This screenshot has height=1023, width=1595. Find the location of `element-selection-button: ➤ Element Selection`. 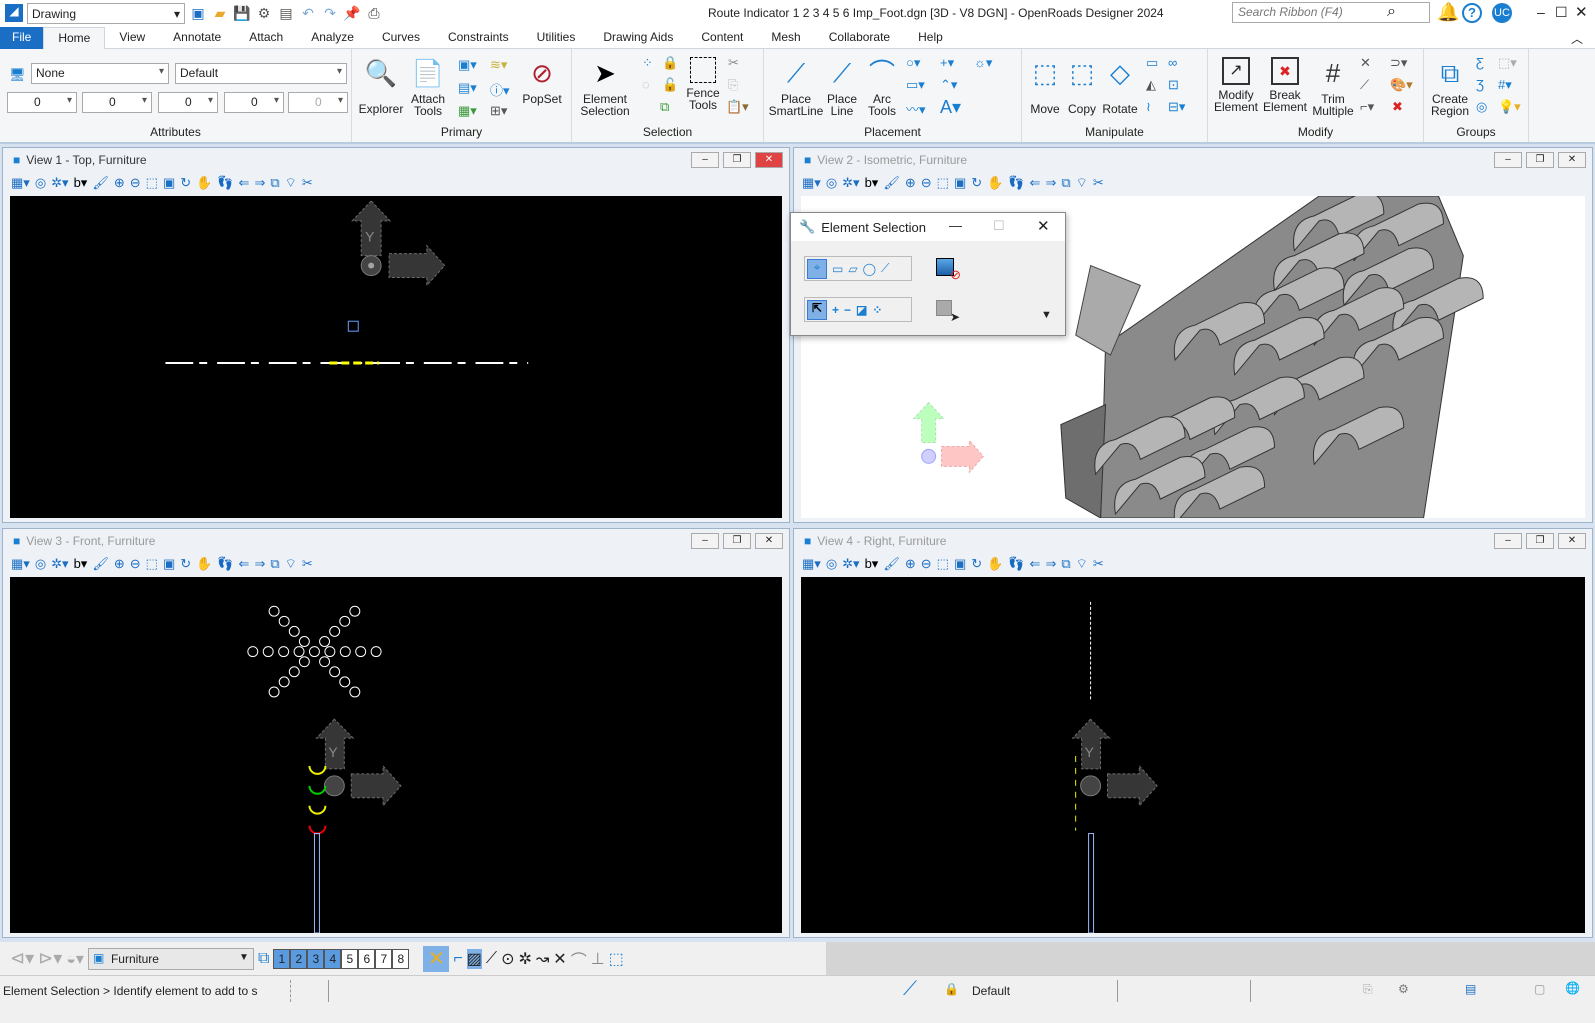

element-selection-button: ➤ Element Selection is located at coordinates (605, 87).